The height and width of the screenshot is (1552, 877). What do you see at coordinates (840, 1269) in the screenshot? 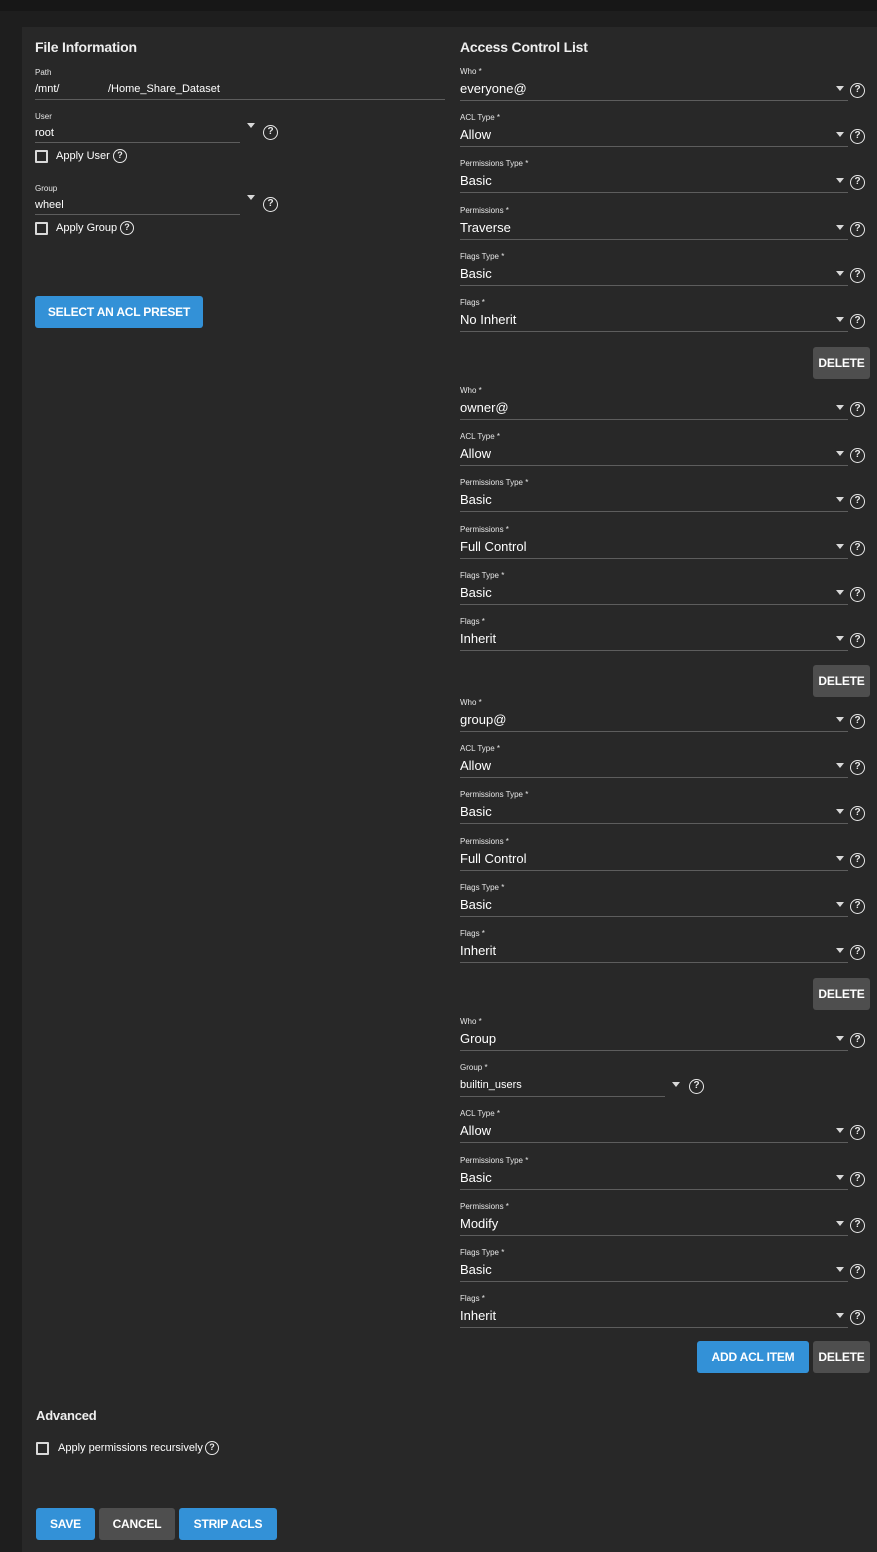
I see `acl-4-flags-type-dropdown-icon` at bounding box center [840, 1269].